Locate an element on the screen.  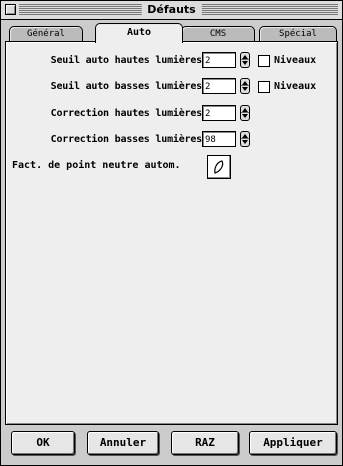
tab-cms: CMS is located at coordinates (218, 33).